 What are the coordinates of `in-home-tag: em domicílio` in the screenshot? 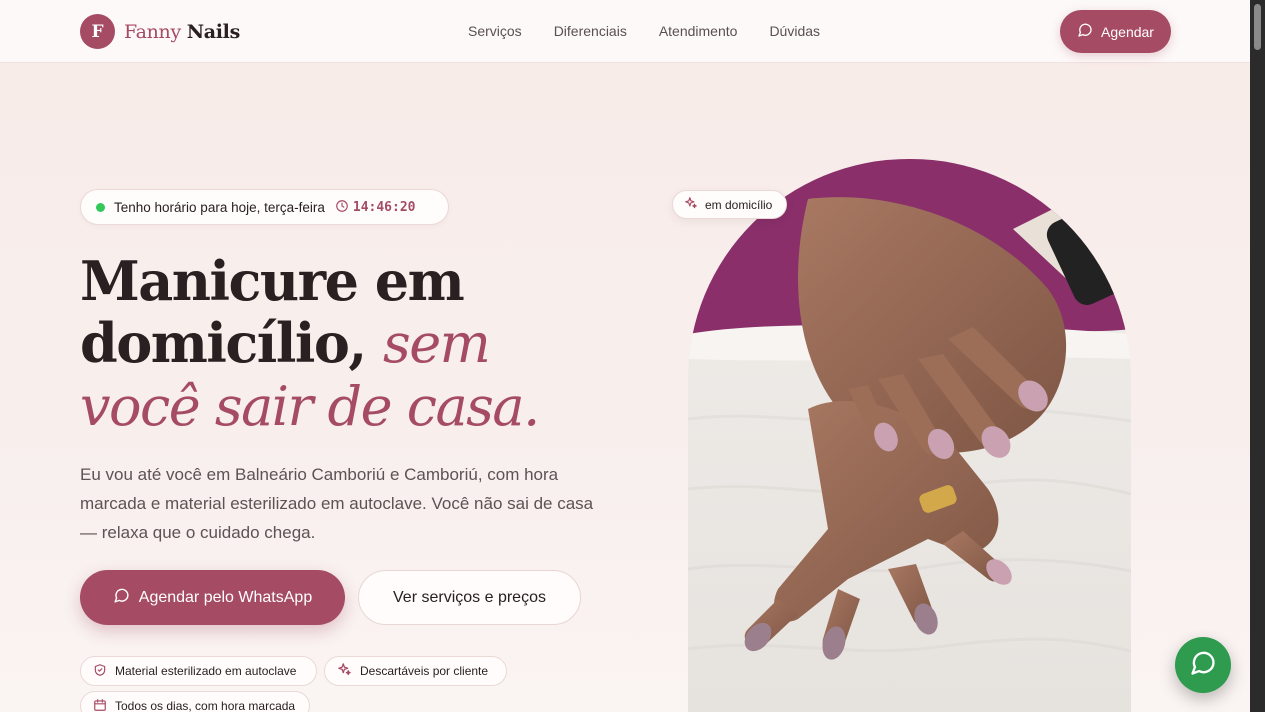 It's located at (729, 204).